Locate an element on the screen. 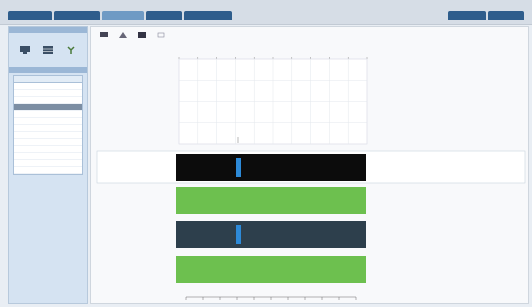 This screenshot has width=532, height=307. right-tabs is located at coordinates (486, 15).